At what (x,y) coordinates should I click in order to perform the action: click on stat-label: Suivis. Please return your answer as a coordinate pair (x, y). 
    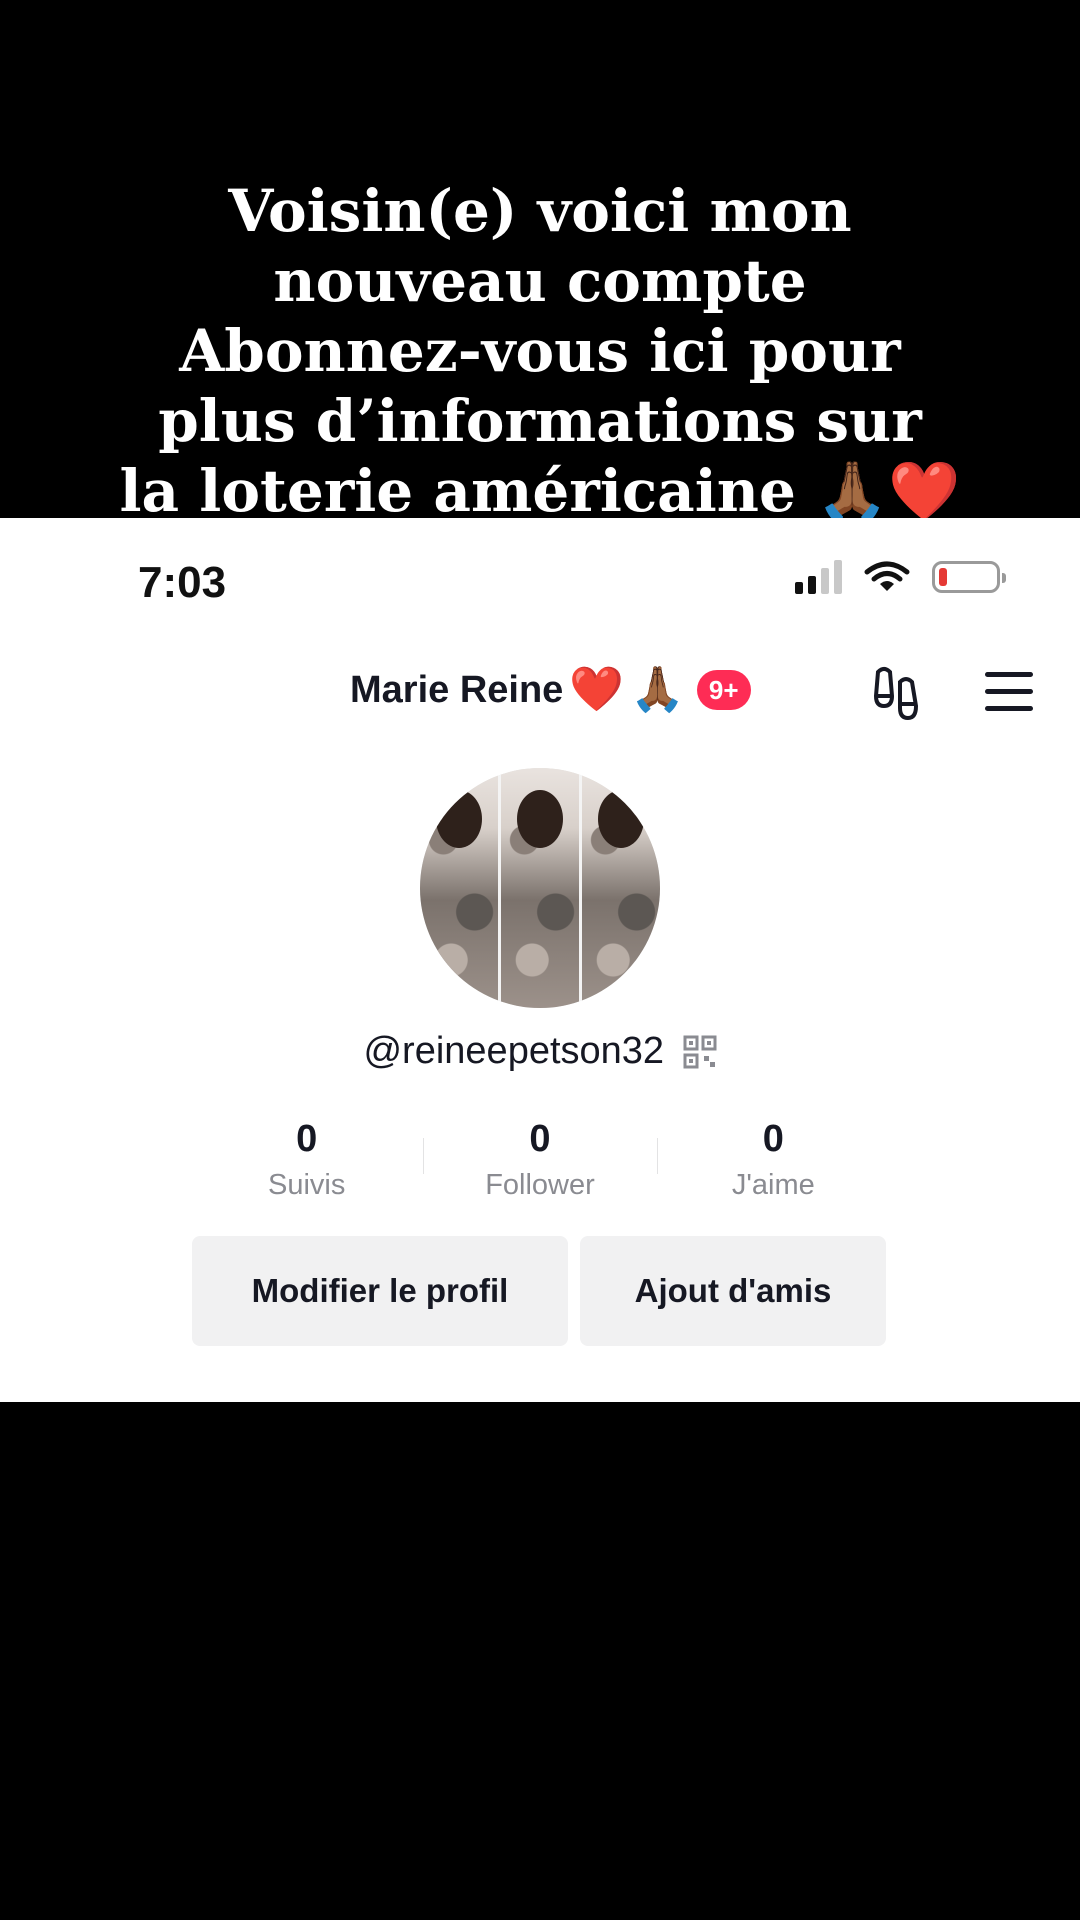
    Looking at the image, I should click on (306, 1185).